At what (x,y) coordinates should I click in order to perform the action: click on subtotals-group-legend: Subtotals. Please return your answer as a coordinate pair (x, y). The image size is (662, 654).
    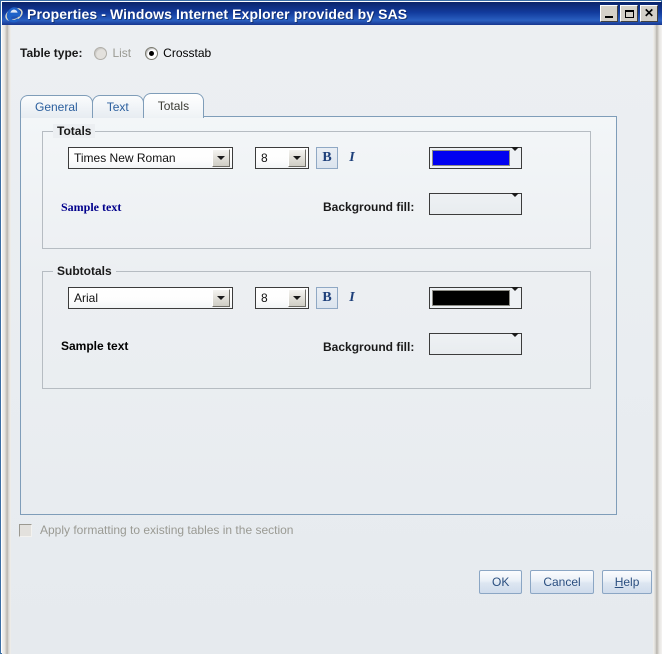
    Looking at the image, I should click on (84, 271).